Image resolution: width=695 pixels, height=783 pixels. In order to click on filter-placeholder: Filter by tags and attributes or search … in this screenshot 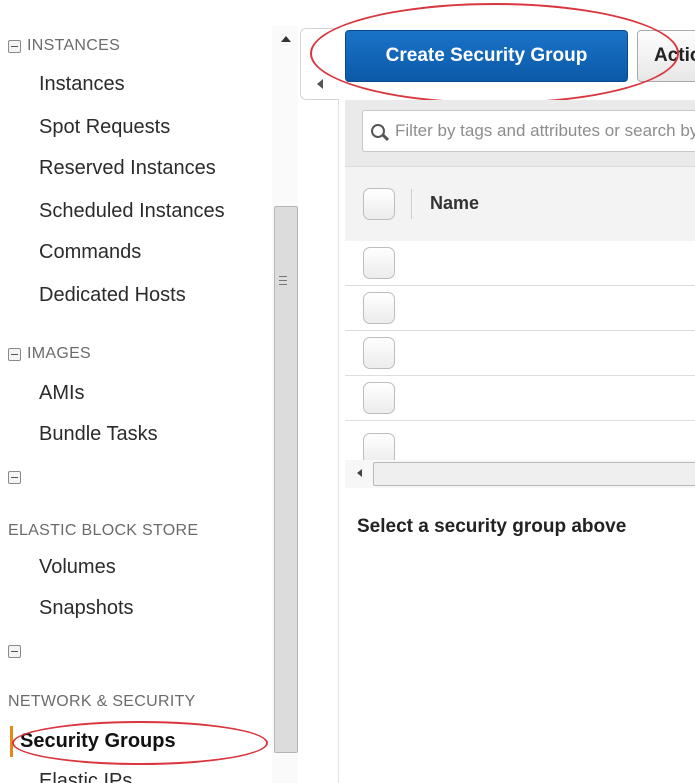, I will do `click(545, 130)`.